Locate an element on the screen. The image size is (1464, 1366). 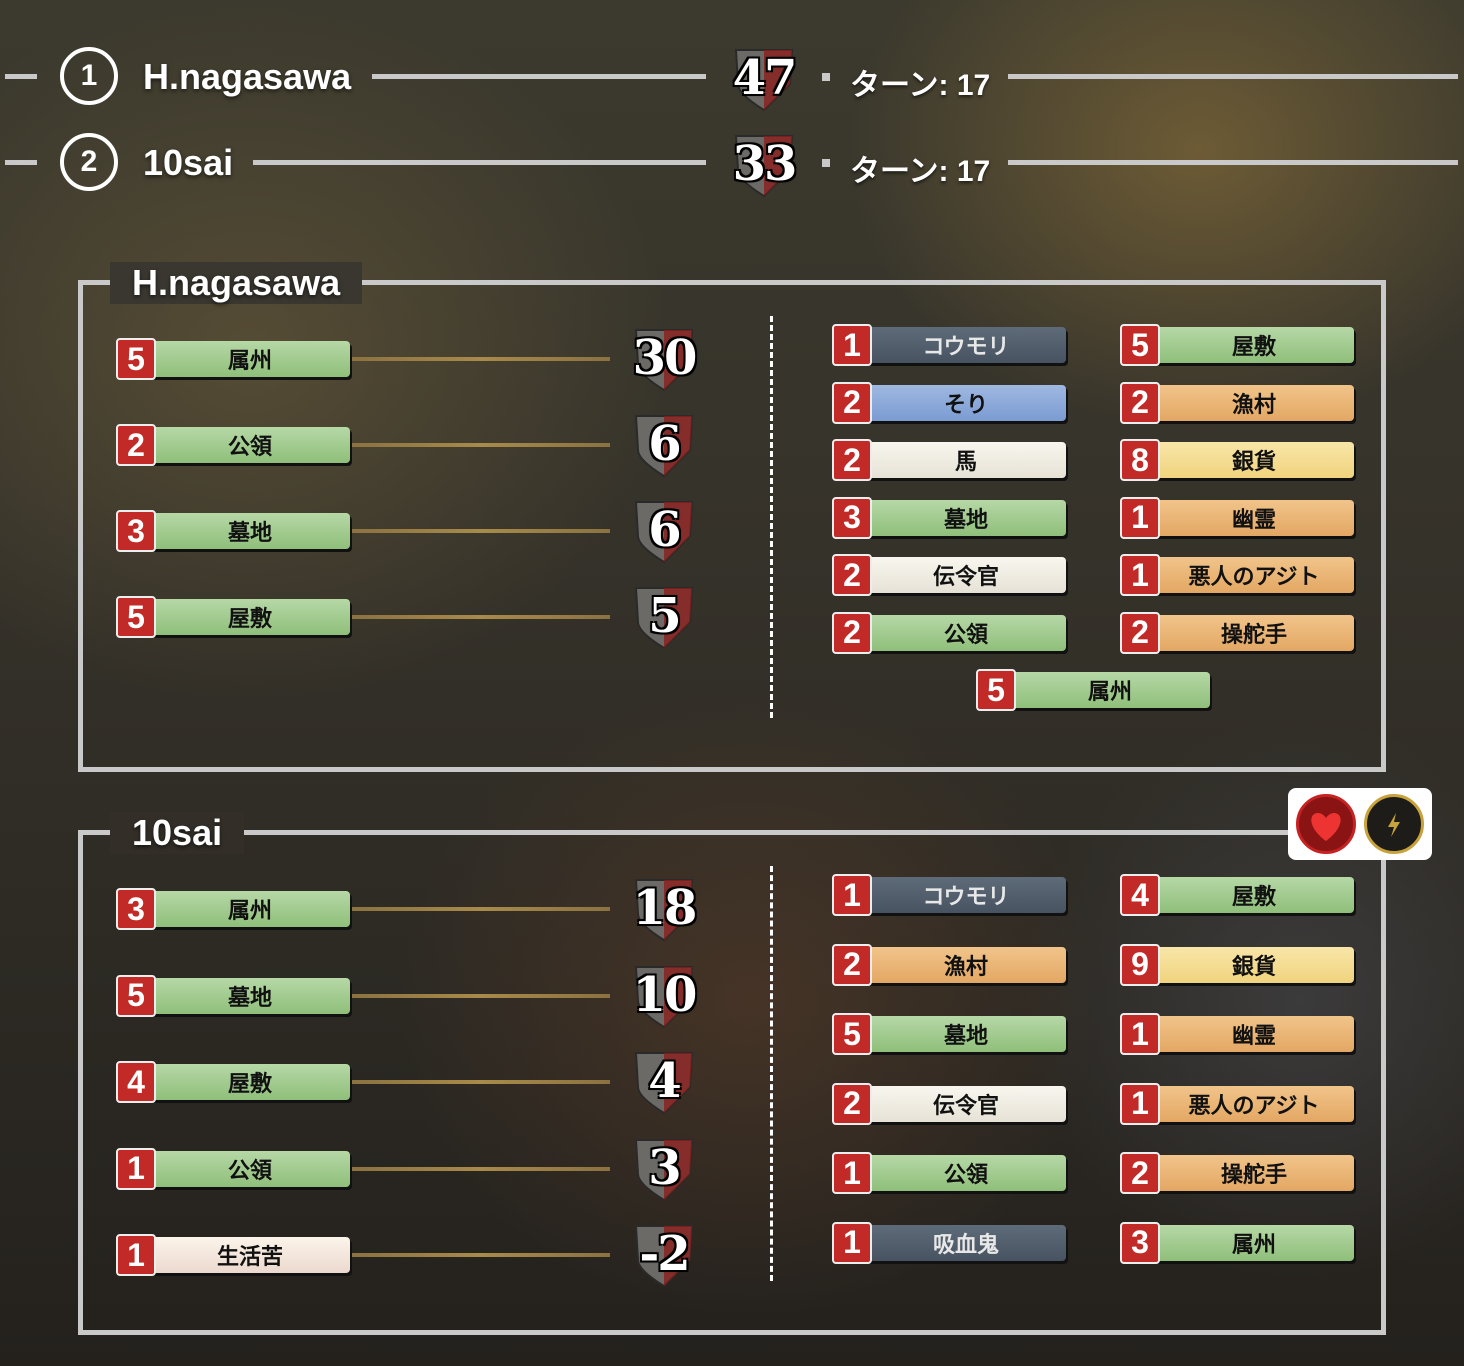
panel-title: 10sai is located at coordinates (177, 833).